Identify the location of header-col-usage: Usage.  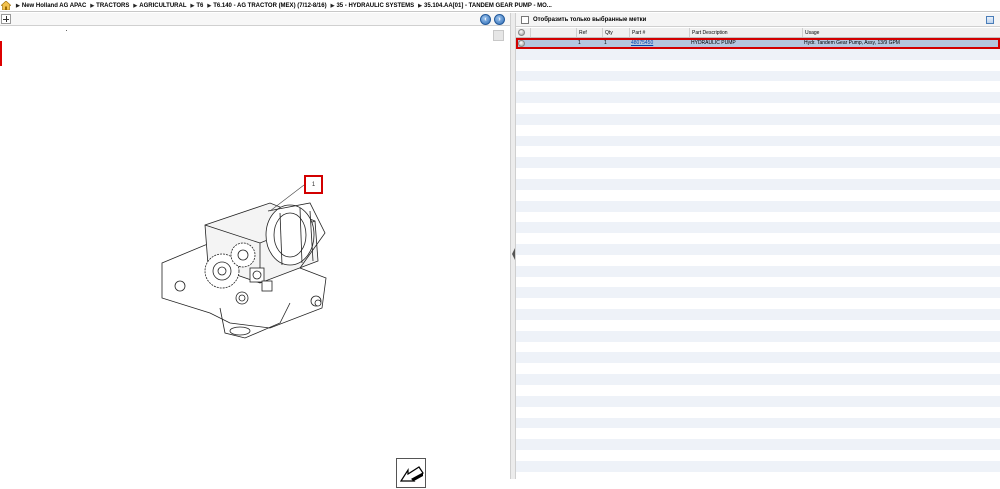
(901, 32).